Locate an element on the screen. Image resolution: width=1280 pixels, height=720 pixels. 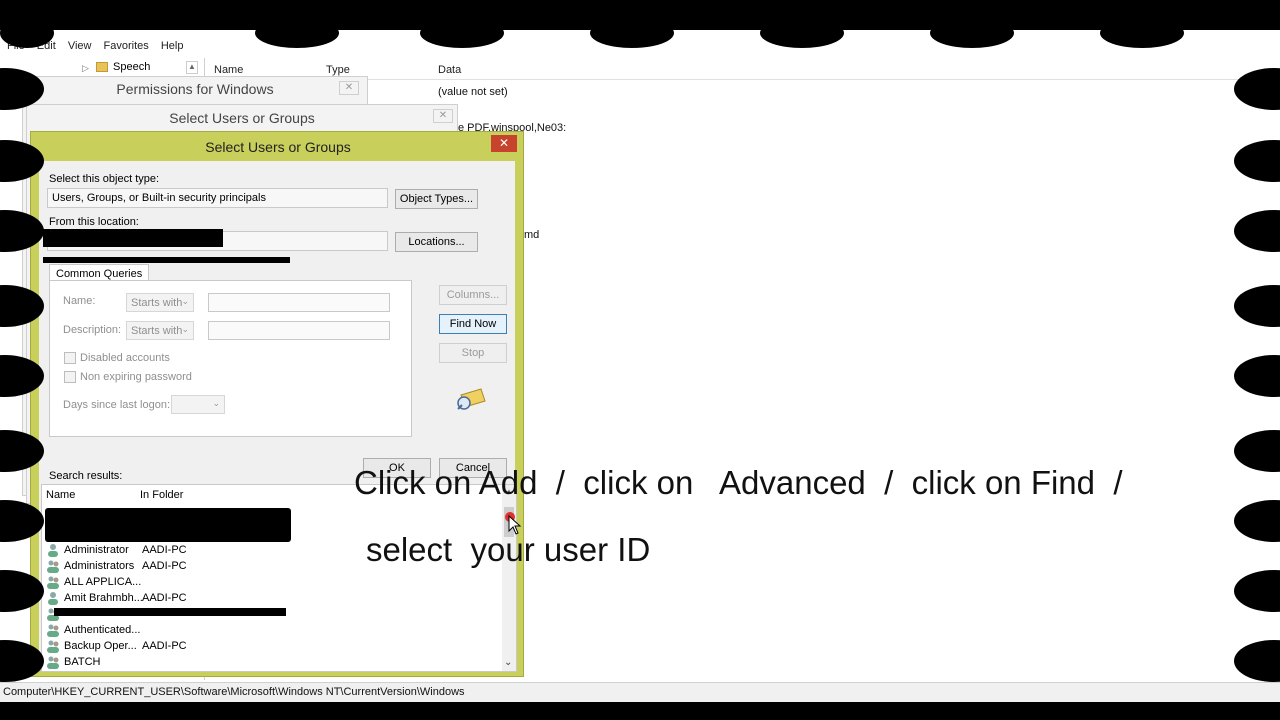
disabled-accounts-label: Disabled accounts is located at coordinates (125, 358).